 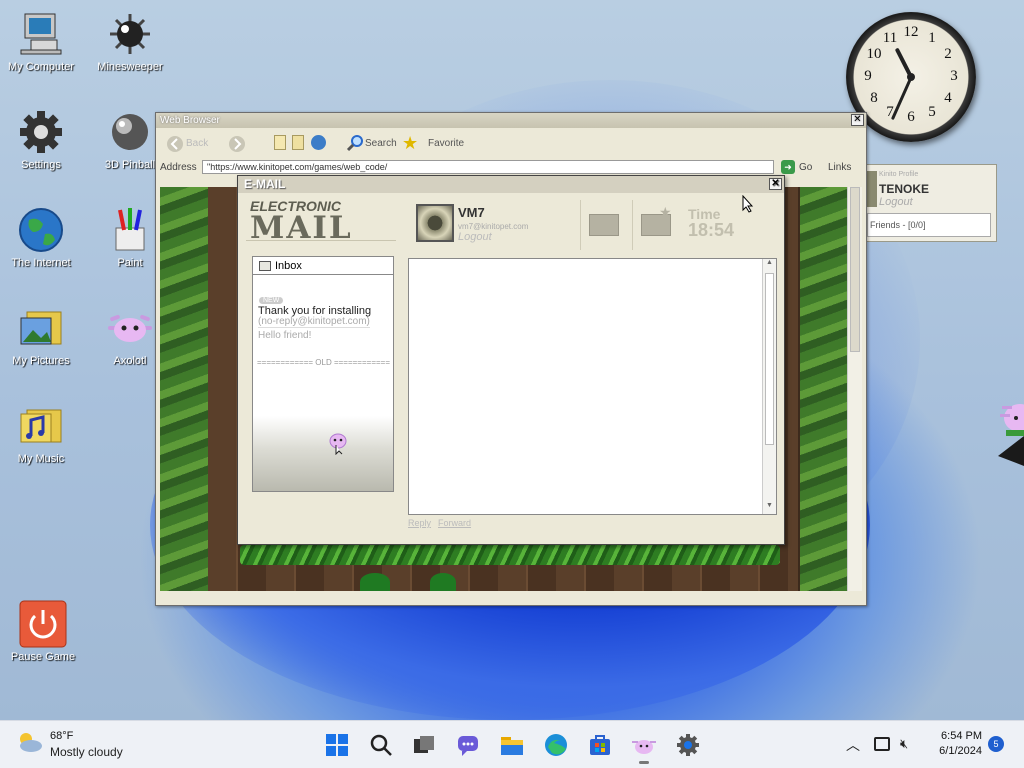 I want to click on browser-close-button: ✕, so click(x=857, y=120).